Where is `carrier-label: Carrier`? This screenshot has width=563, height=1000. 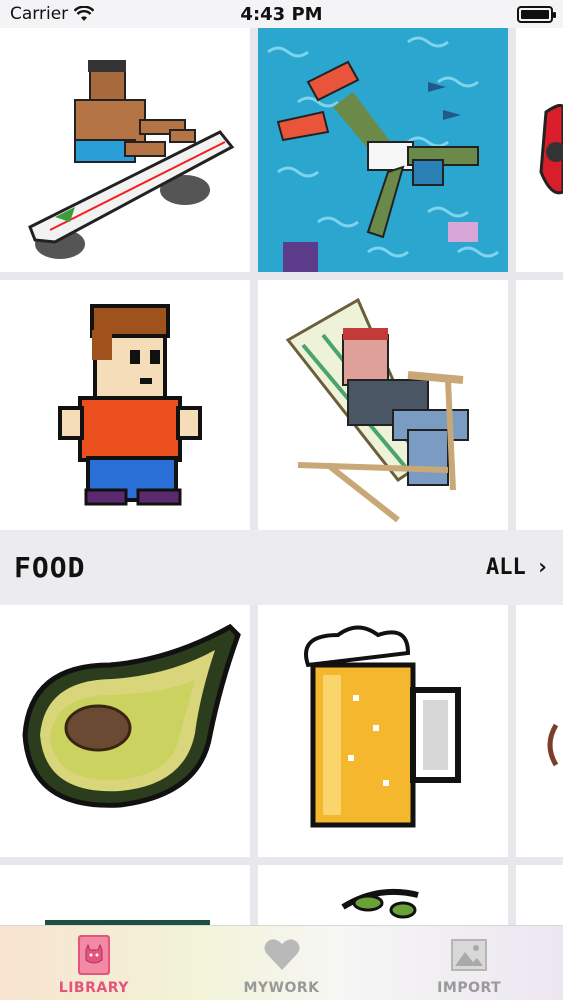 carrier-label: Carrier is located at coordinates (39, 14).